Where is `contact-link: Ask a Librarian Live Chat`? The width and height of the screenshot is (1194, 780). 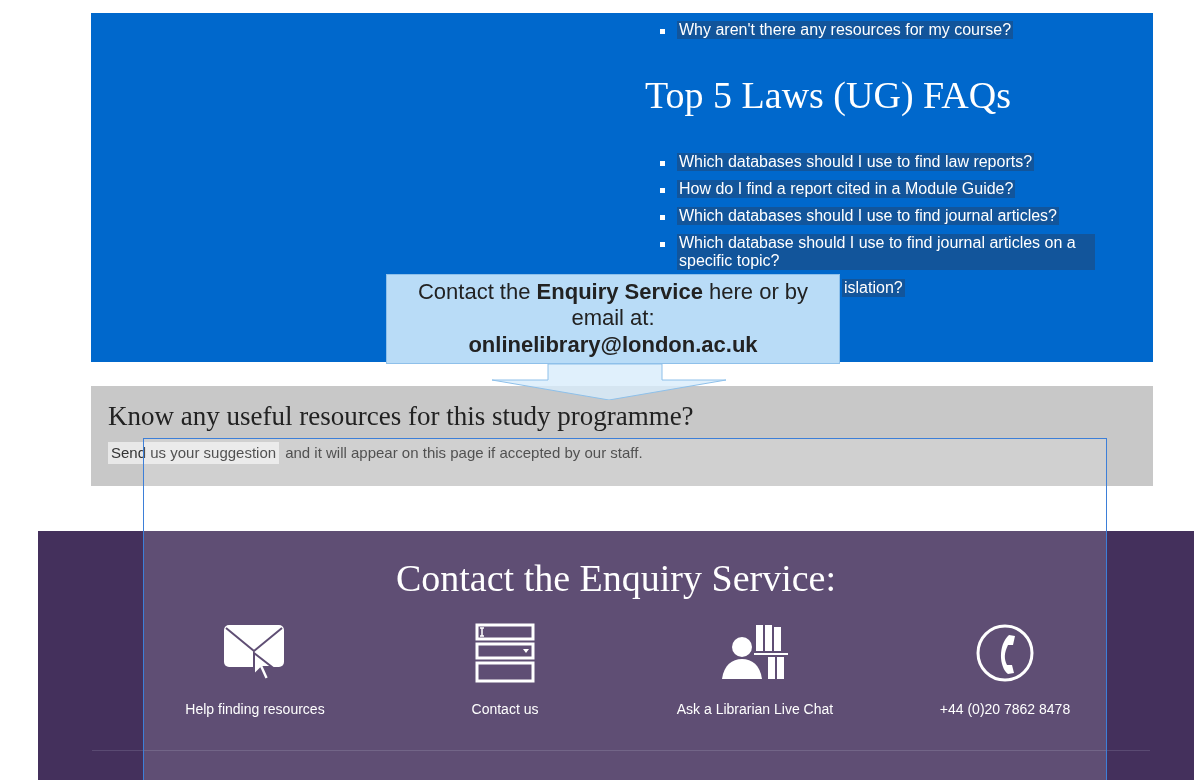
contact-link: Ask a Librarian Live Chat is located at coordinates (755, 709).